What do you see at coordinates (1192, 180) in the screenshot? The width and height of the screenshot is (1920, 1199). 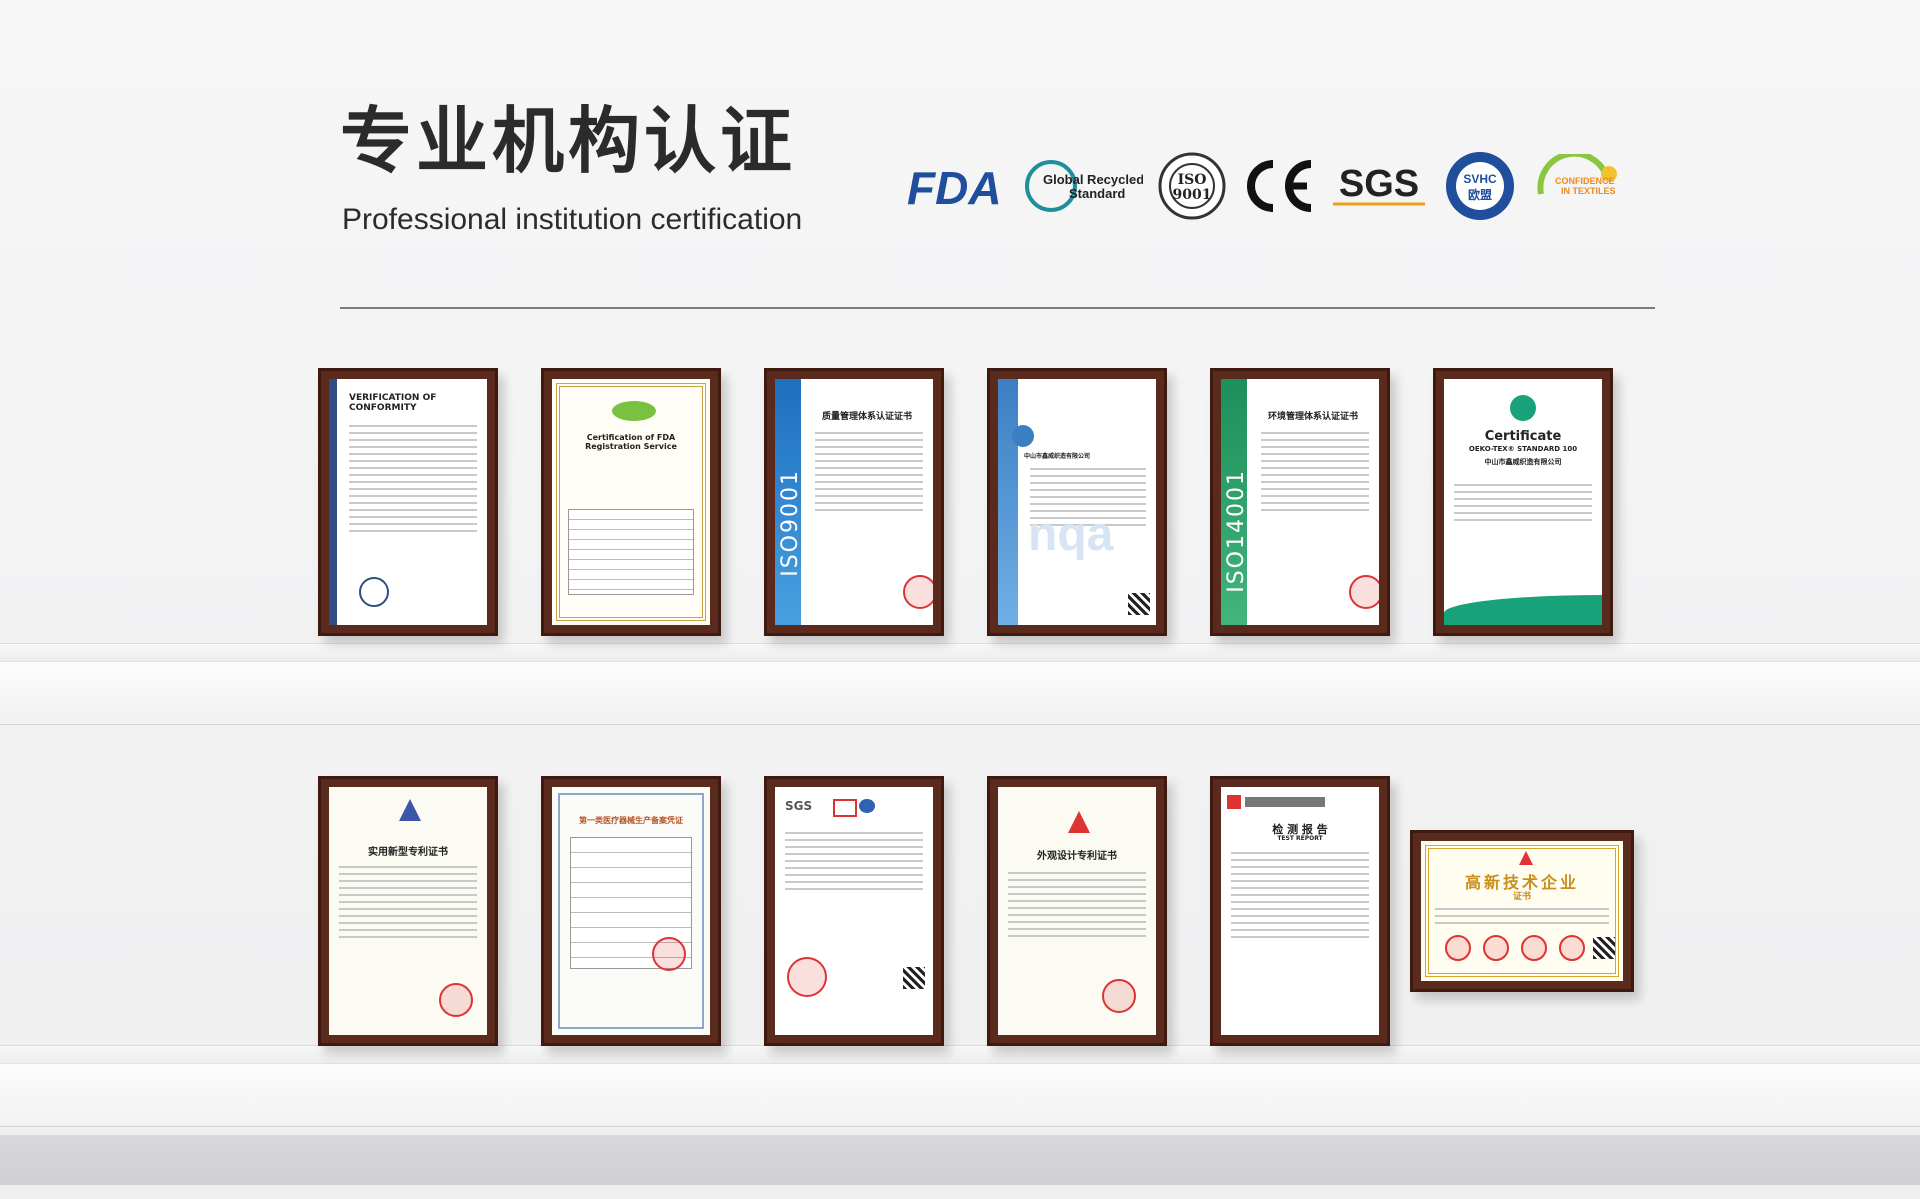 I see `svg-text: ISO` at bounding box center [1192, 180].